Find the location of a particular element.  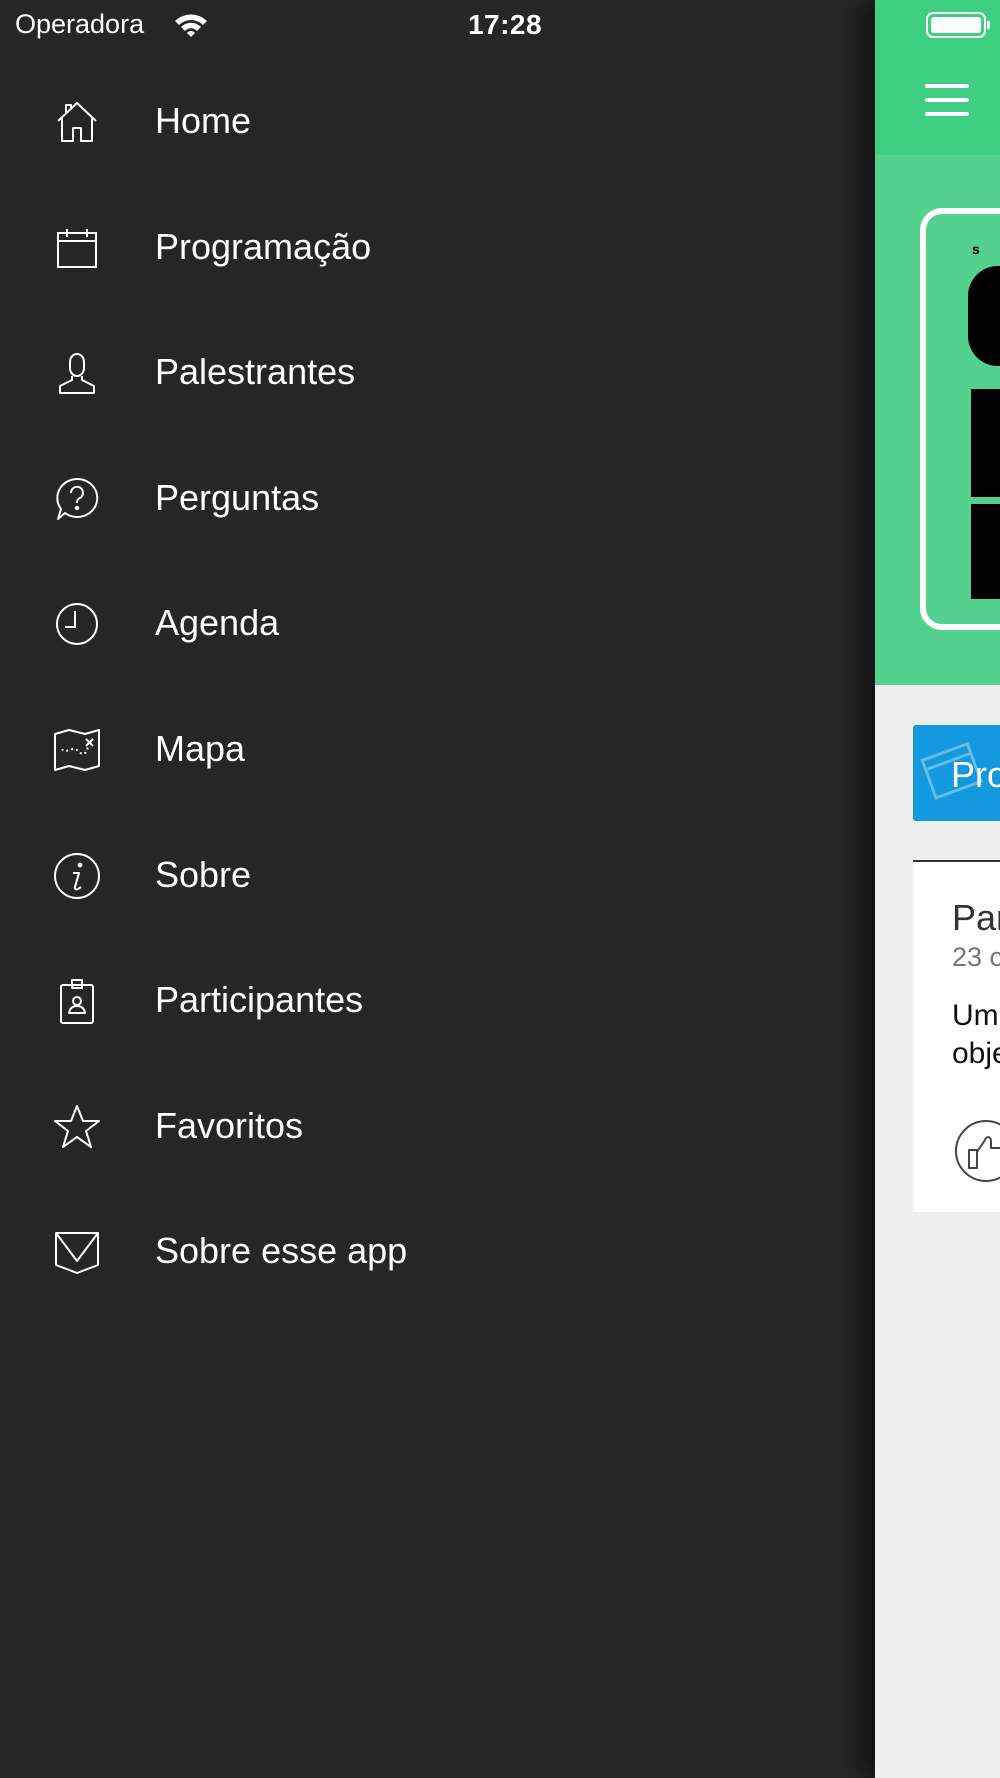

menu-item-label: Participantes is located at coordinates (259, 1000).